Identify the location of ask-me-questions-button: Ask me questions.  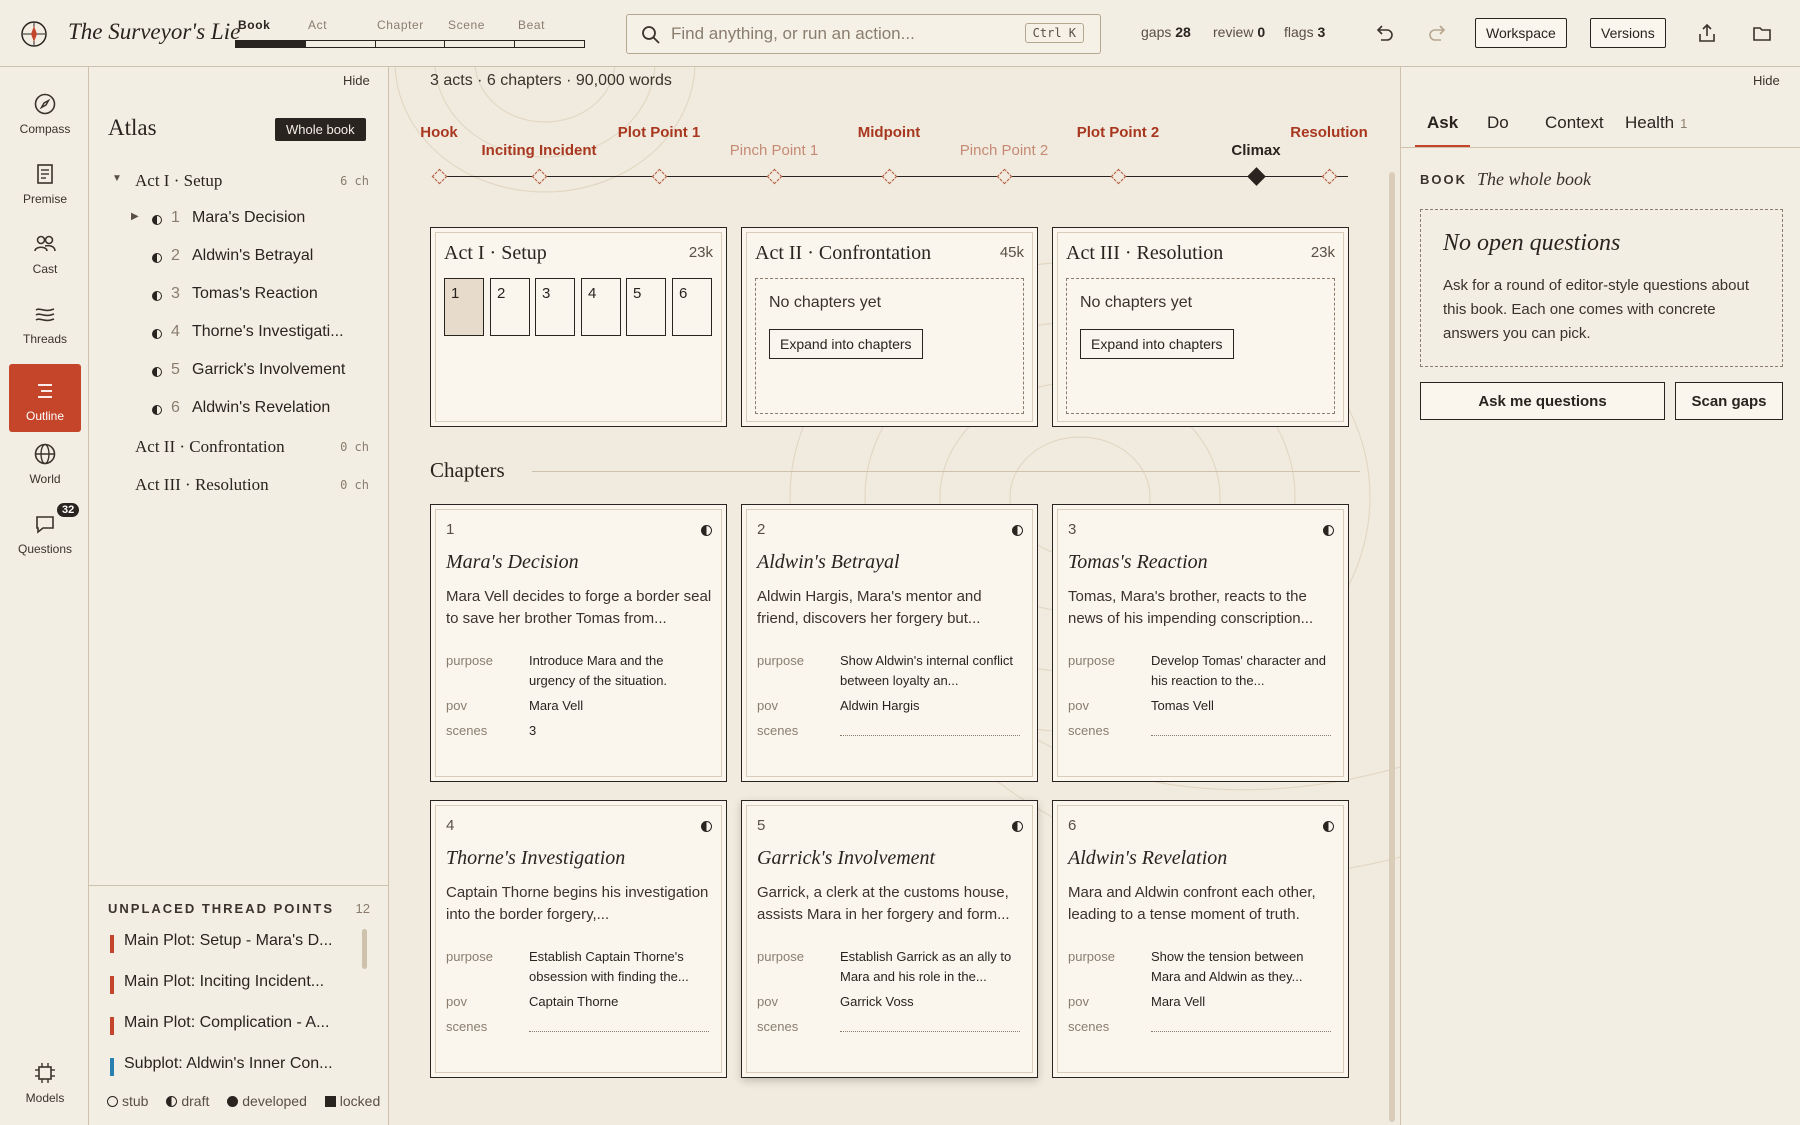
(1542, 401).